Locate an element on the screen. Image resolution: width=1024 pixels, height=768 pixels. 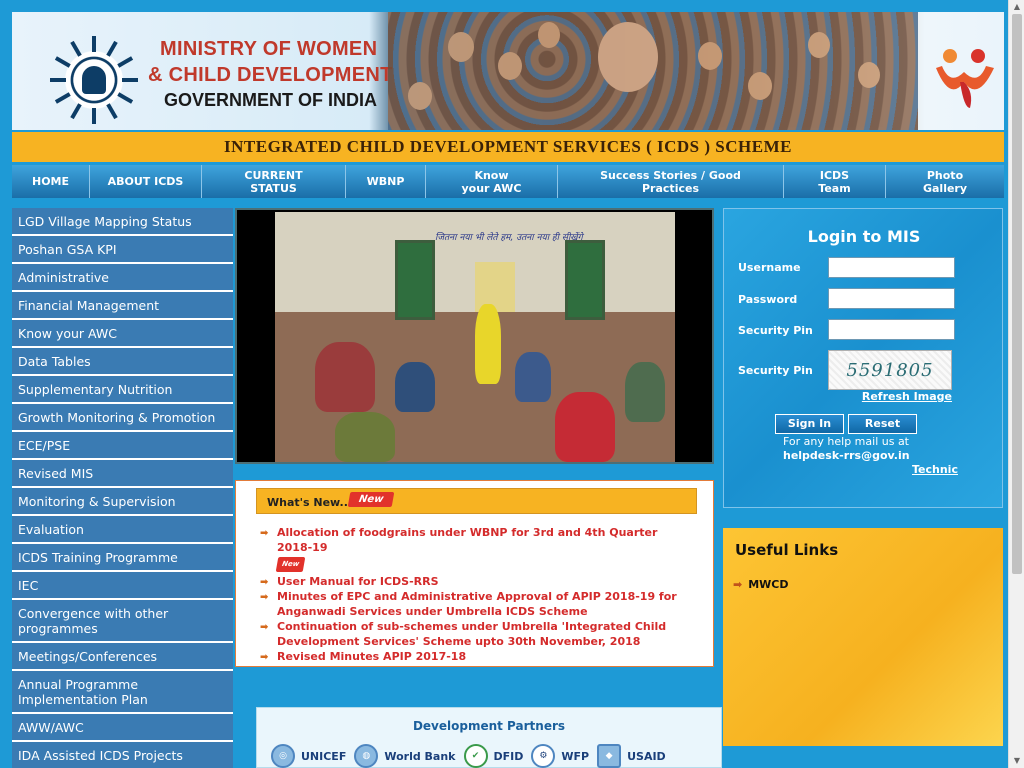
sidebar-item-ece-pse: ECE/PSE is located at coordinates (122, 446).